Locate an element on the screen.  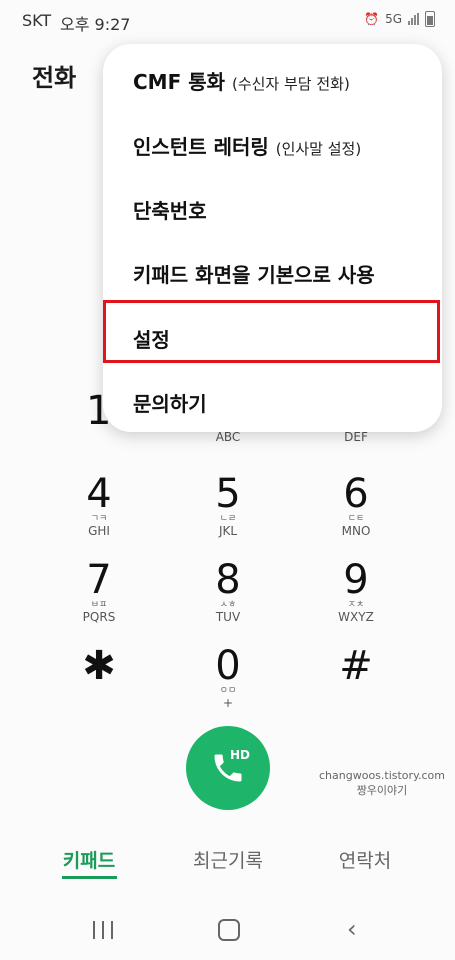
key-letters: JKL is located at coordinates (228, 531).